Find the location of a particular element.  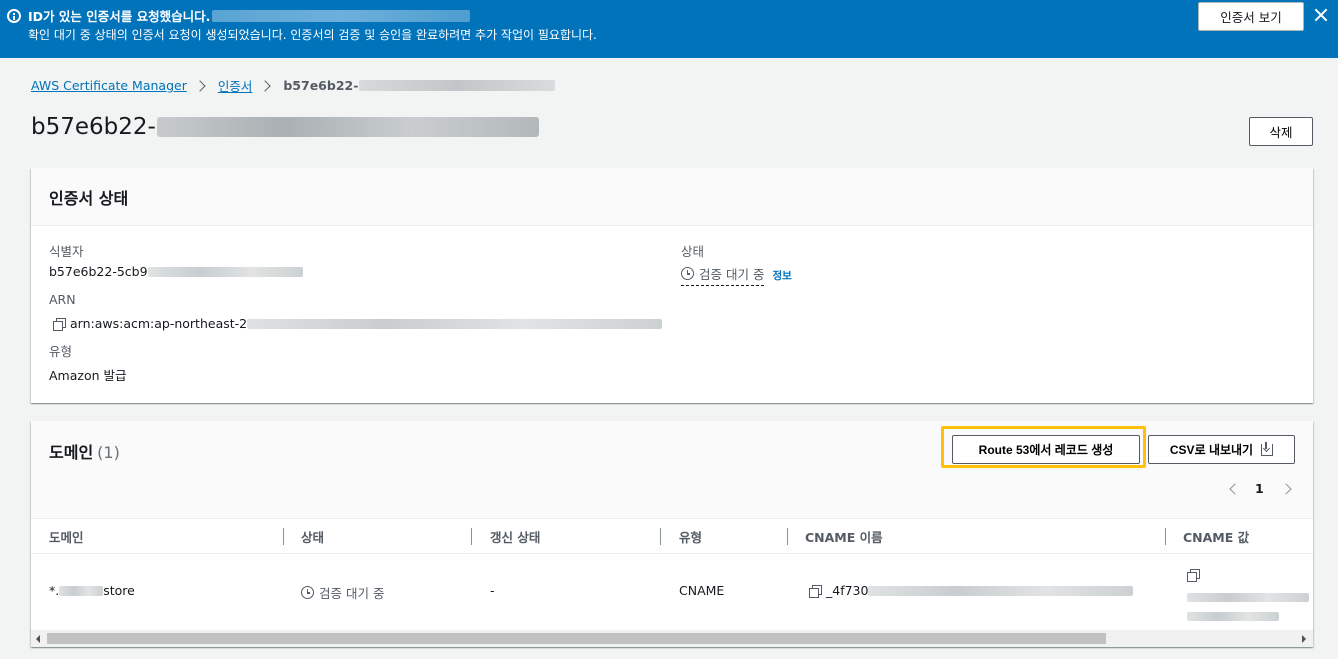

breadcrumb-current: b57e6b22- is located at coordinates (321, 85).